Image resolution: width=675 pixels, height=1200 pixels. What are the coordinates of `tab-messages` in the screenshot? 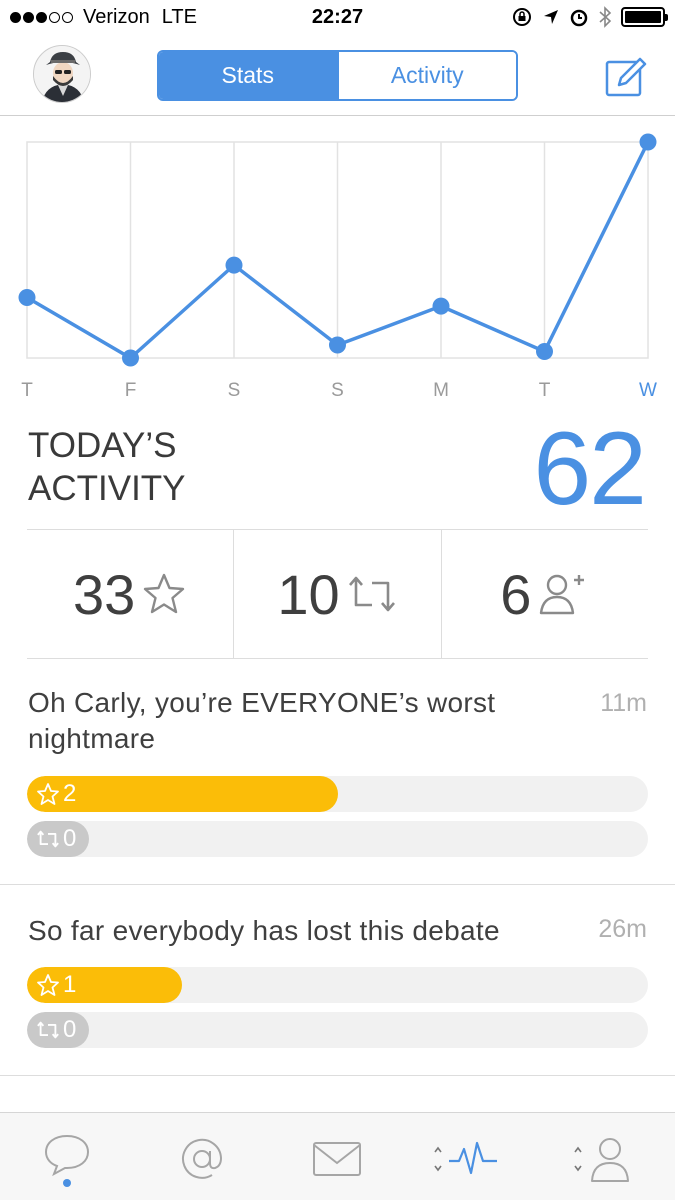 It's located at (337, 1158).